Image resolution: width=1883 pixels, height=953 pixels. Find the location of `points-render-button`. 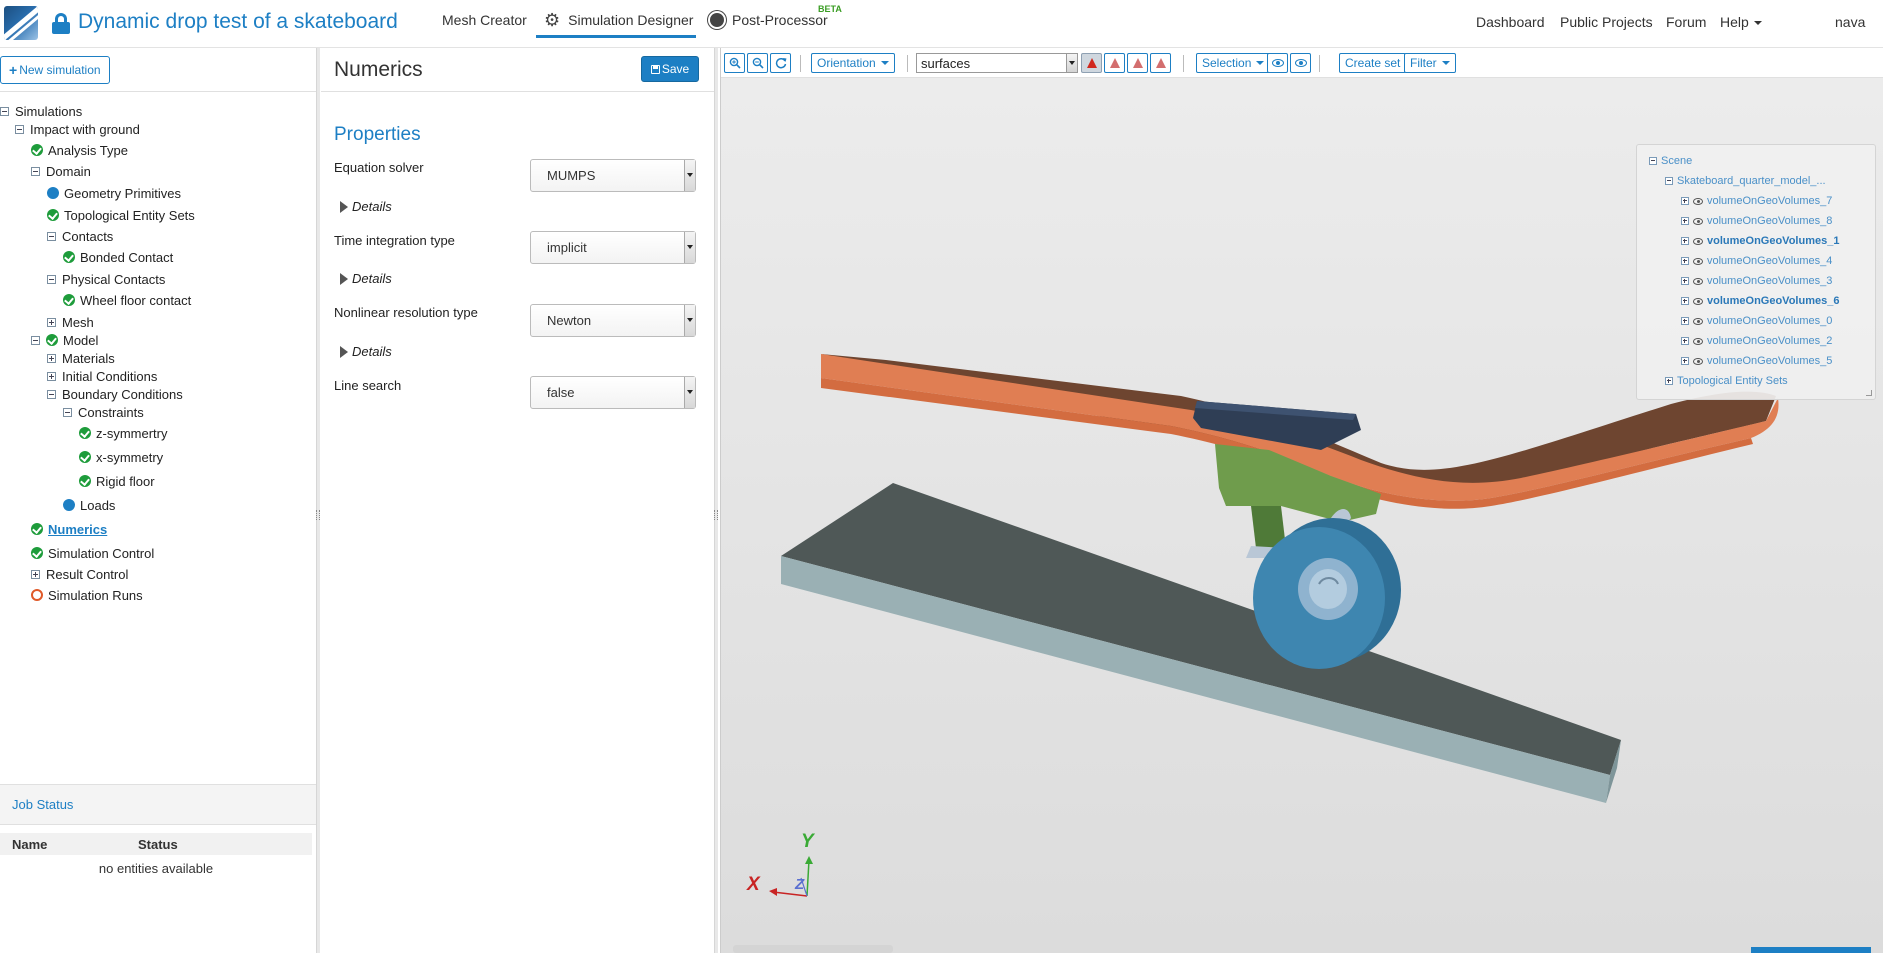

points-render-button is located at coordinates (1160, 63).